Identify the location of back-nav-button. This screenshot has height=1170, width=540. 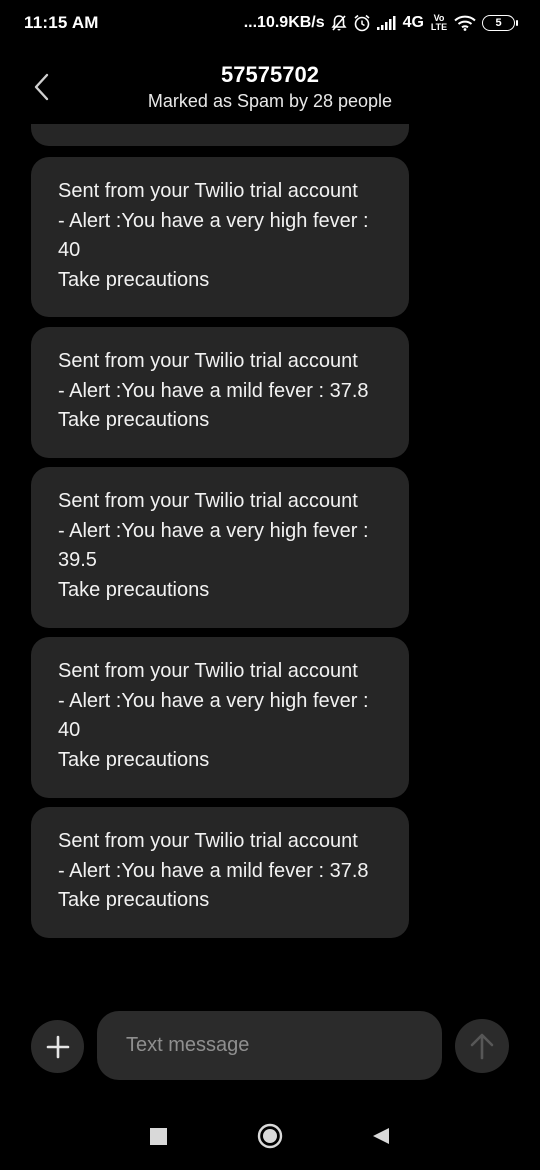
(381, 1136).